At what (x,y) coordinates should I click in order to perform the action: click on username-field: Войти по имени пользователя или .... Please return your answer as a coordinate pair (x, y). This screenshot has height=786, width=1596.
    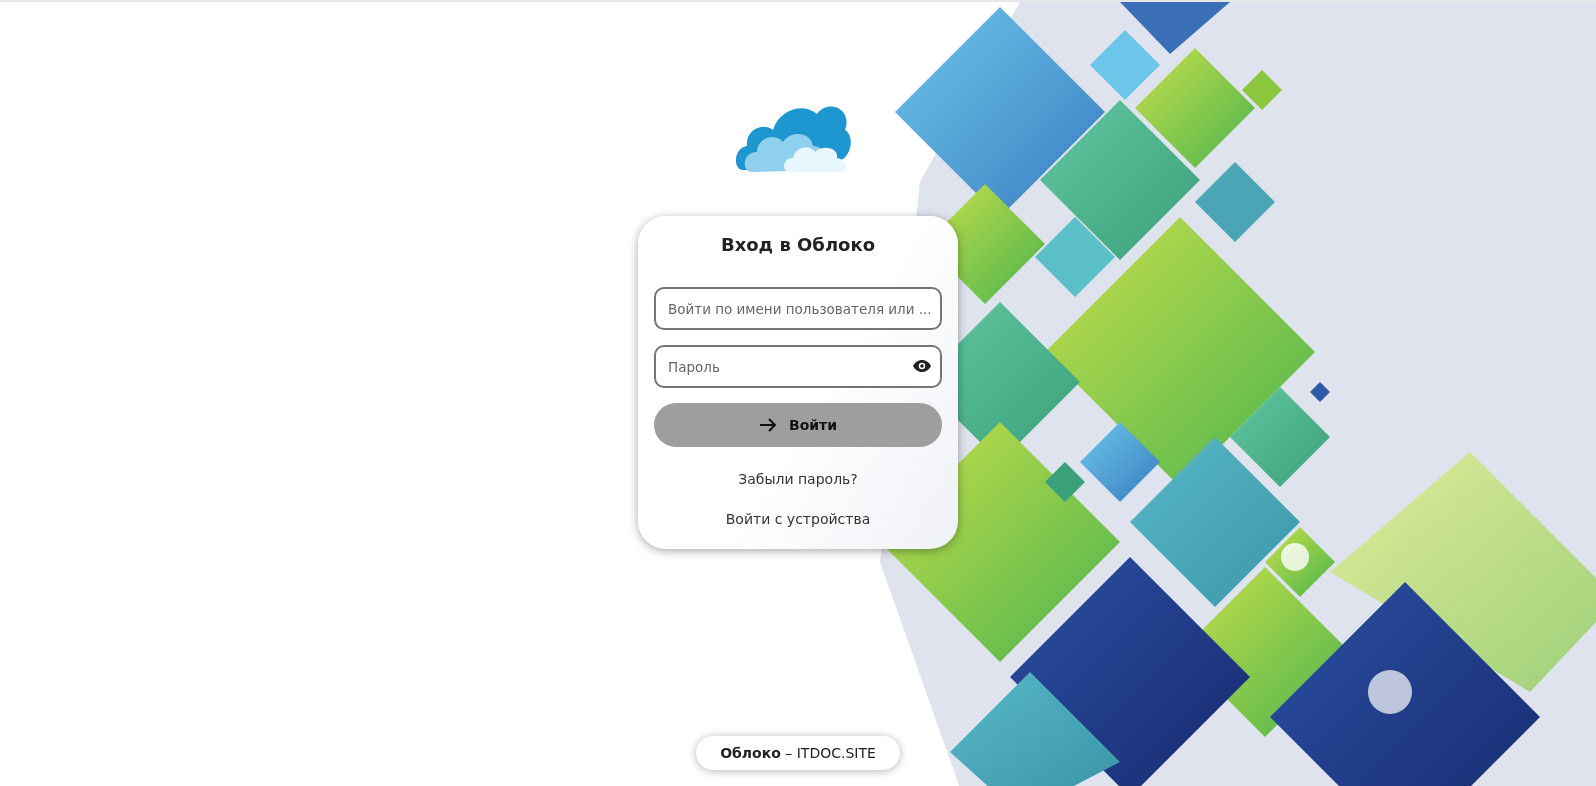
    Looking at the image, I should click on (798, 308).